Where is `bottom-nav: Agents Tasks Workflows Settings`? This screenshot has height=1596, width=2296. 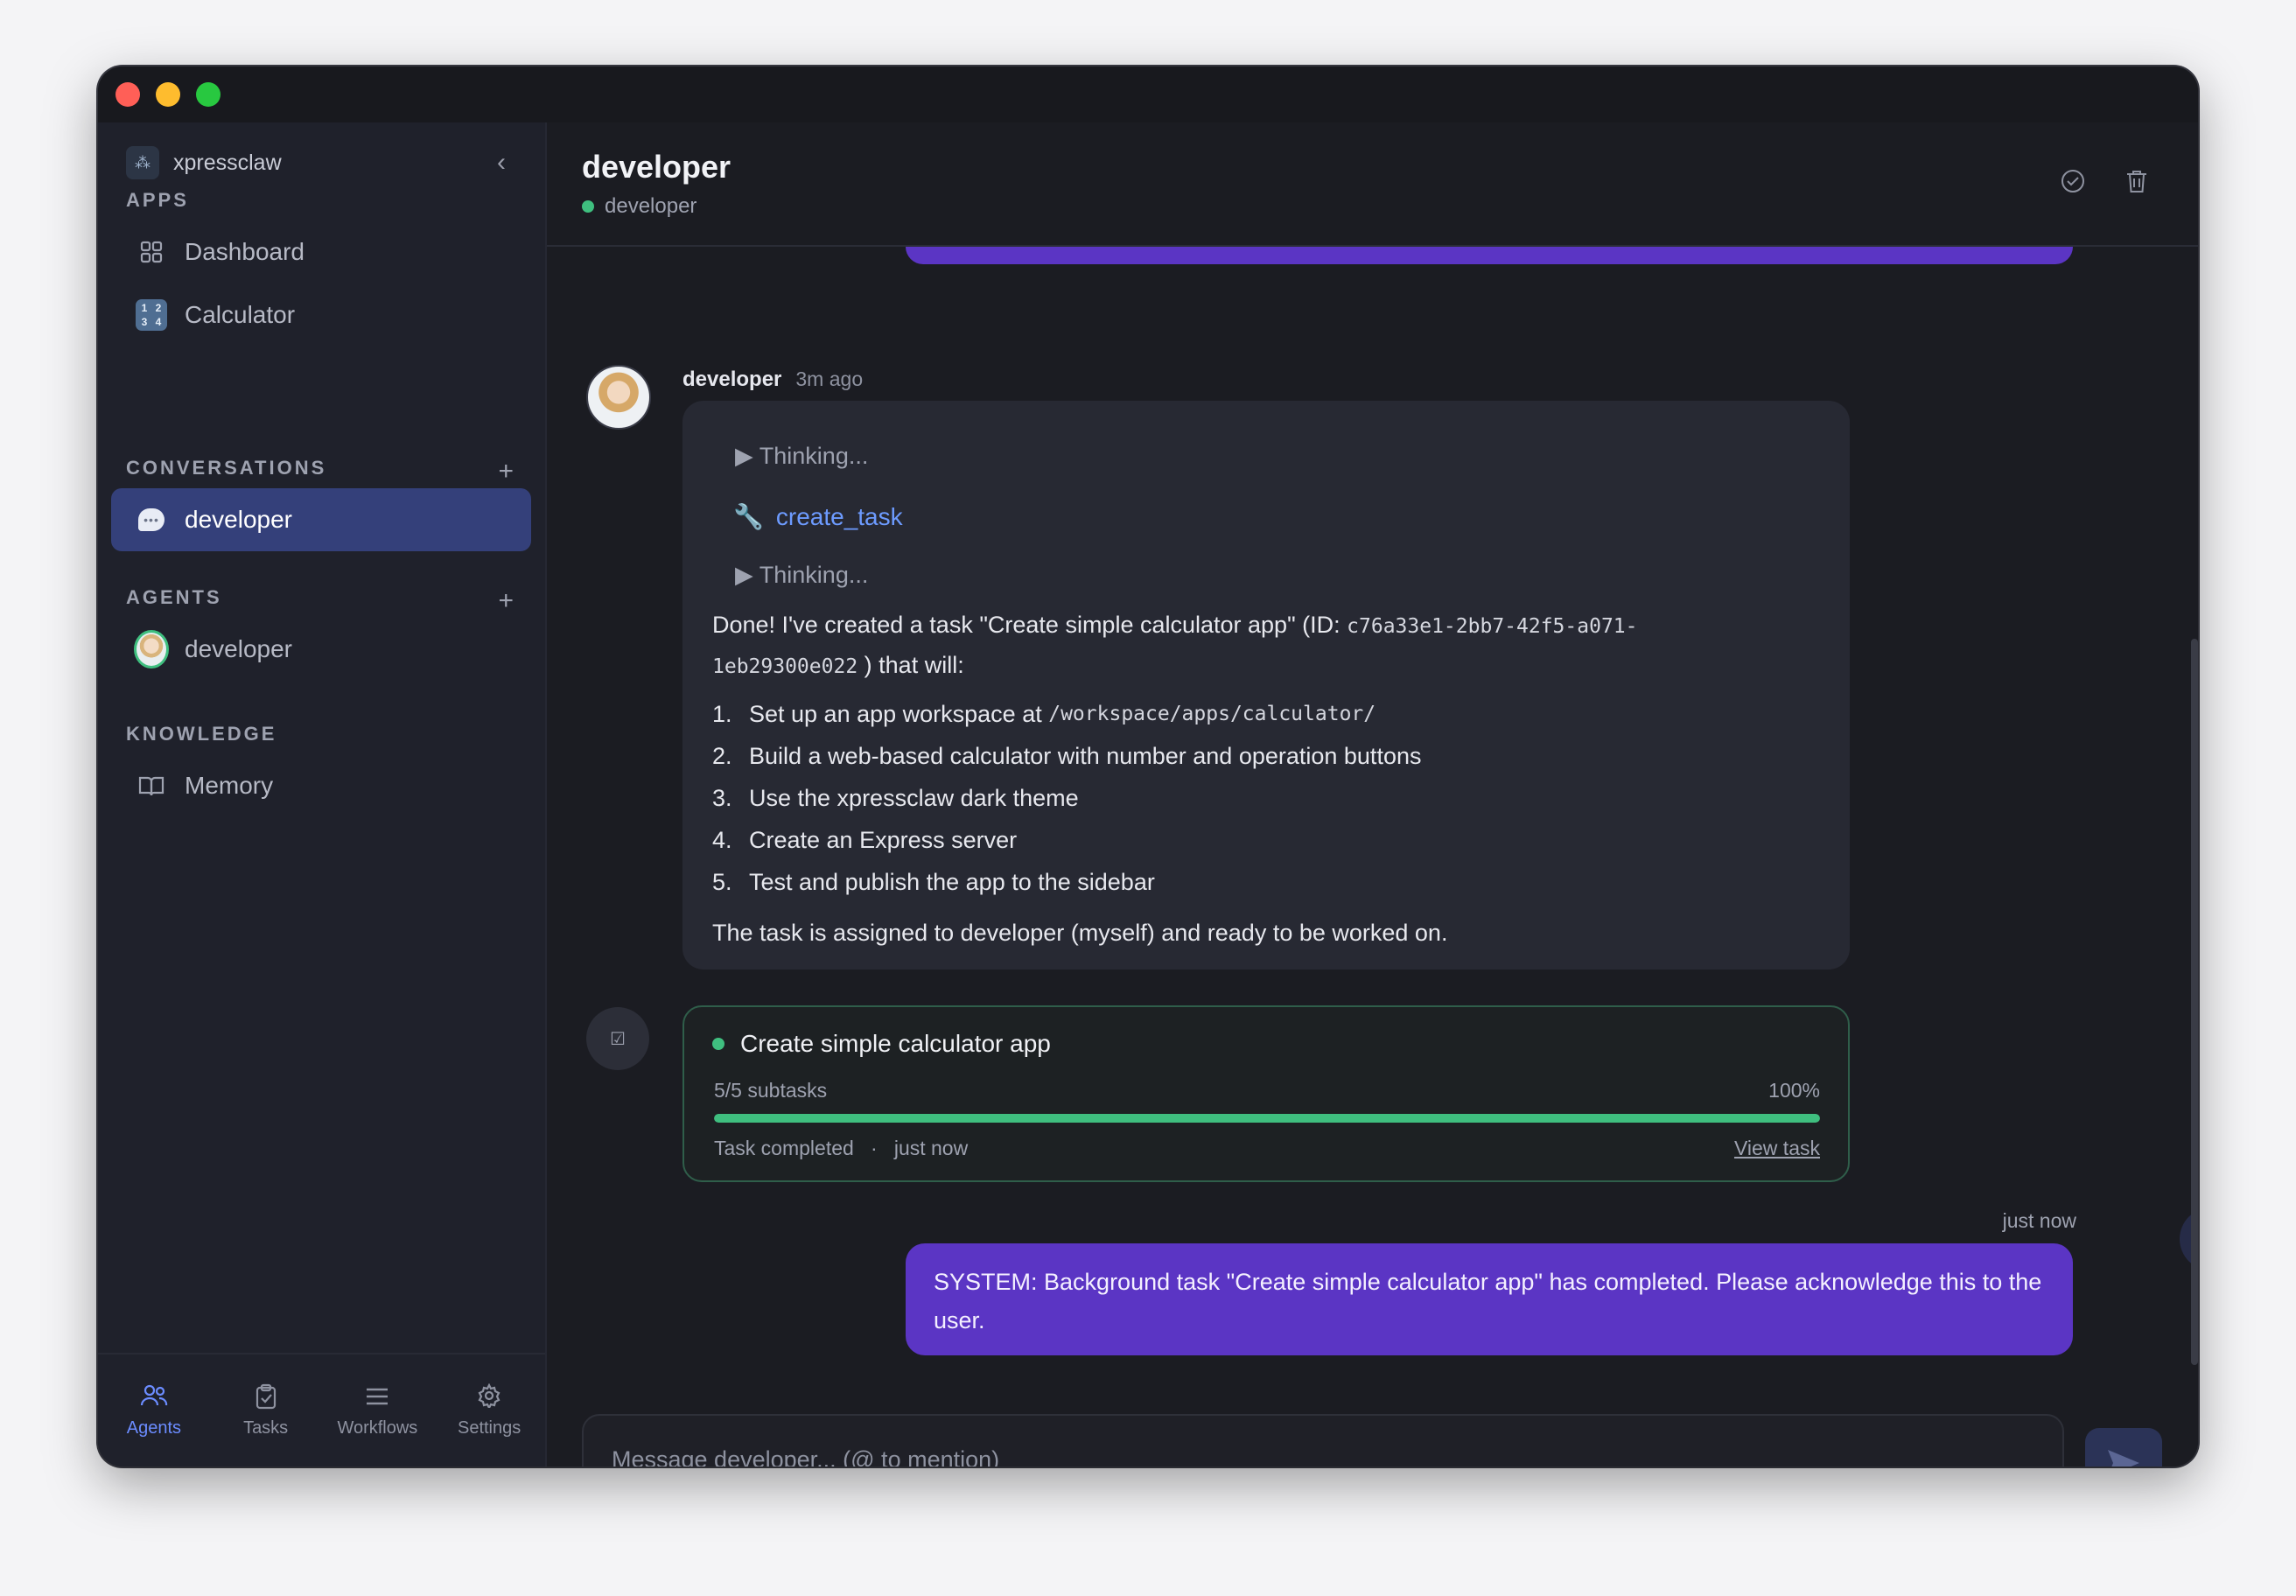
bottom-nav: Agents Tasks Workflows Settings is located at coordinates (321, 1409).